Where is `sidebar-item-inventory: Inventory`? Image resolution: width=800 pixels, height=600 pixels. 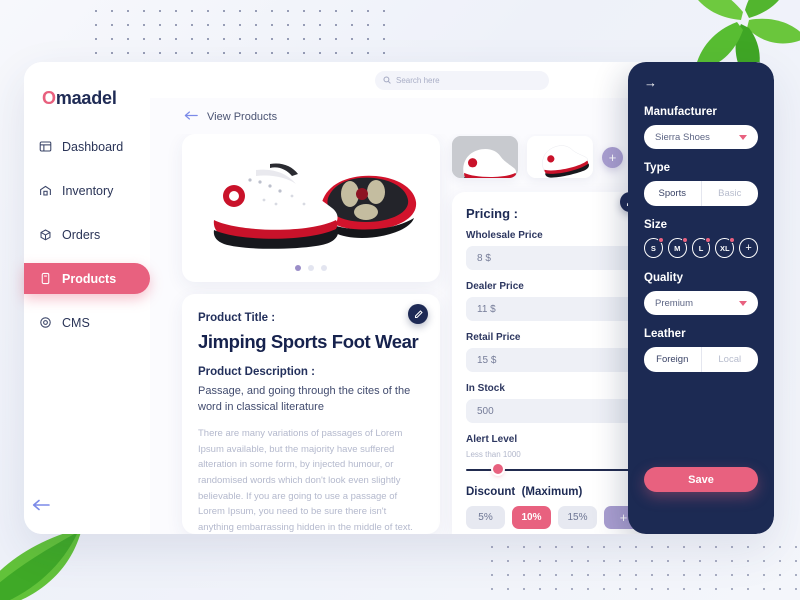
sidebar-item-inventory: Inventory is located at coordinates (87, 190).